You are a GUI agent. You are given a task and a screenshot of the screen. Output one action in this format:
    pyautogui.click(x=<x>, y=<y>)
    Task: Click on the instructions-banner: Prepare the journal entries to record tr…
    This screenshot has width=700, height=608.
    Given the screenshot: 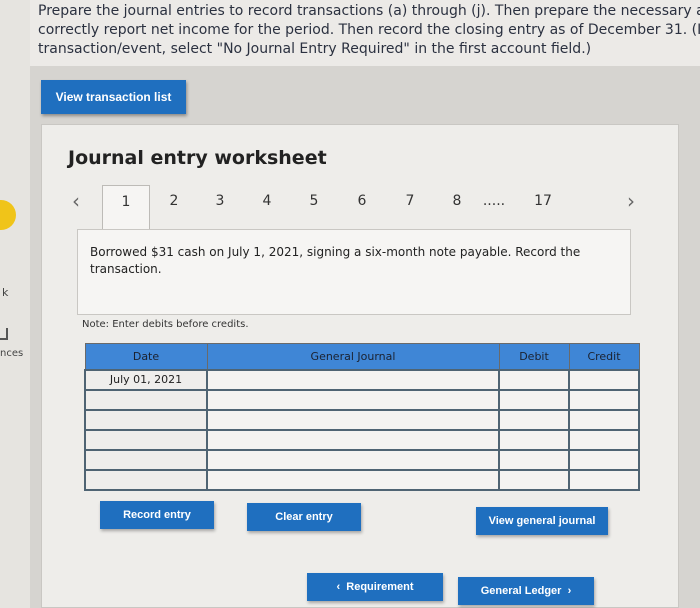 What is the action you would take?
    pyautogui.click(x=365, y=33)
    